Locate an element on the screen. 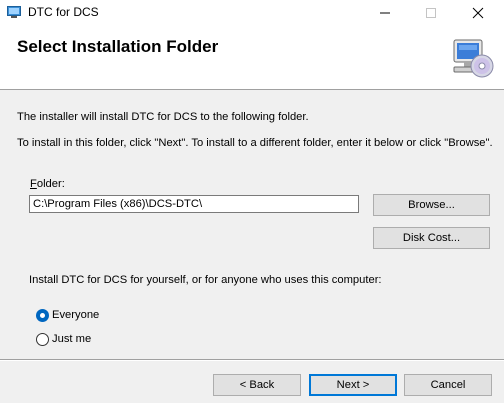  just-me-label: Just me is located at coordinates (71, 339).